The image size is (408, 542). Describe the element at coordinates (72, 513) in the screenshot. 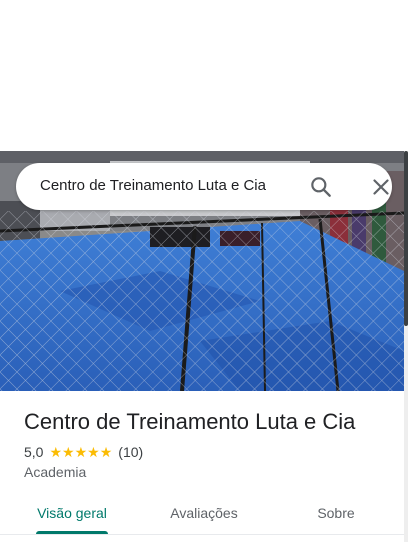

I see `tab-overview: Visão geral` at that location.